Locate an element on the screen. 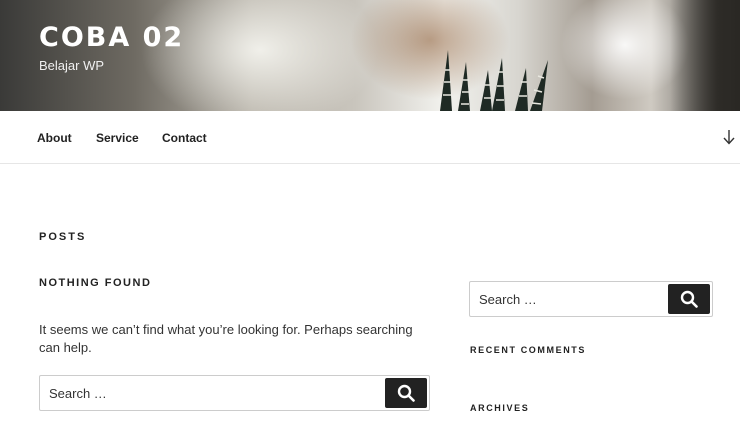 The width and height of the screenshot is (740, 434). main-search-form is located at coordinates (234, 393).